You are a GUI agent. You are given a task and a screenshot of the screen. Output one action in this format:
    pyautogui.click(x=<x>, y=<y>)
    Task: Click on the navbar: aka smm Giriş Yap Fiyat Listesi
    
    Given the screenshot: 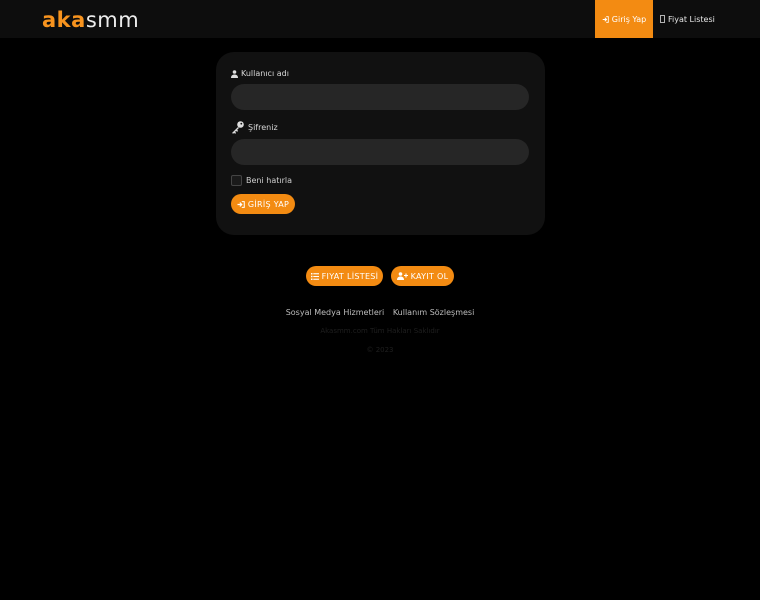 What is the action you would take?
    pyautogui.click(x=380, y=19)
    